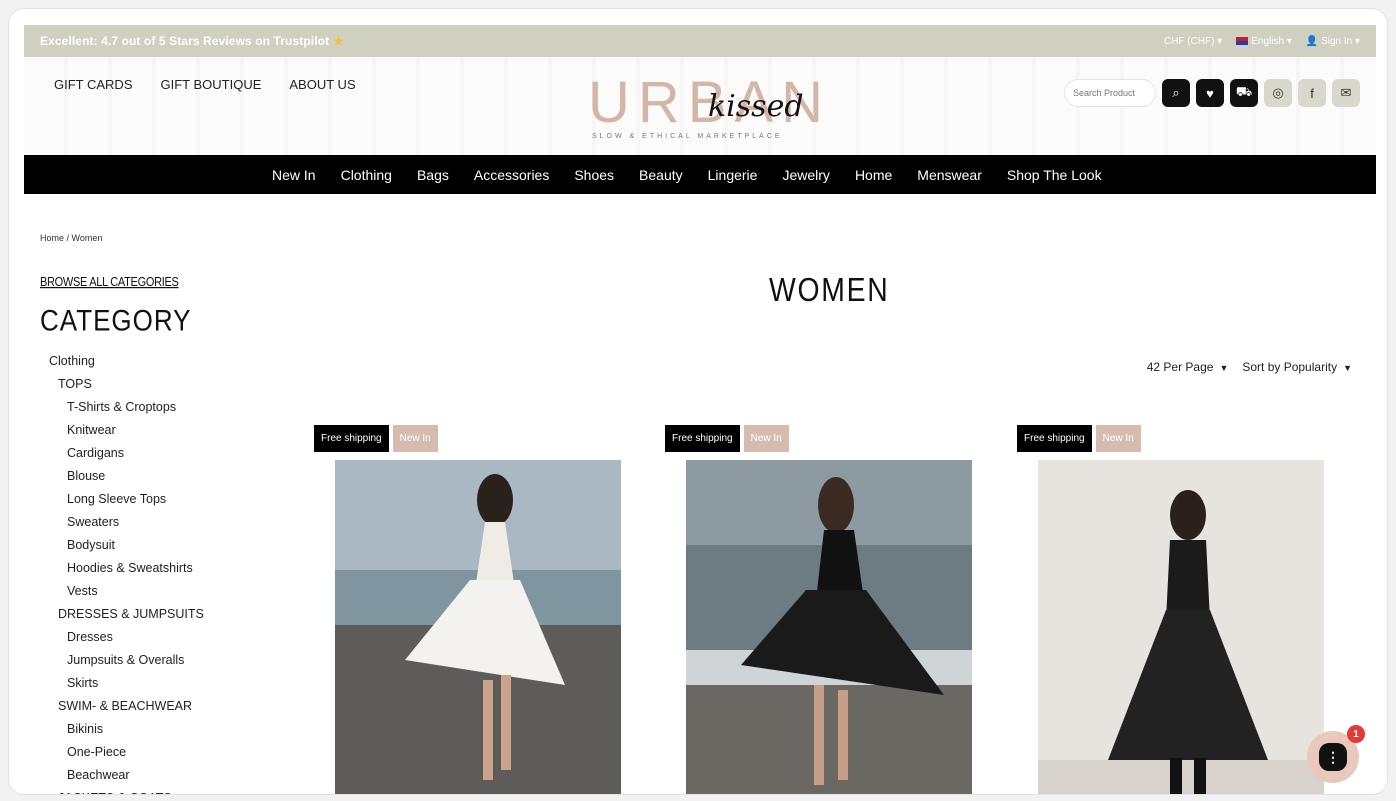 Image resolution: width=1396 pixels, height=801 pixels. What do you see at coordinates (594, 175) in the screenshot?
I see `nav-shoes: Shoes` at bounding box center [594, 175].